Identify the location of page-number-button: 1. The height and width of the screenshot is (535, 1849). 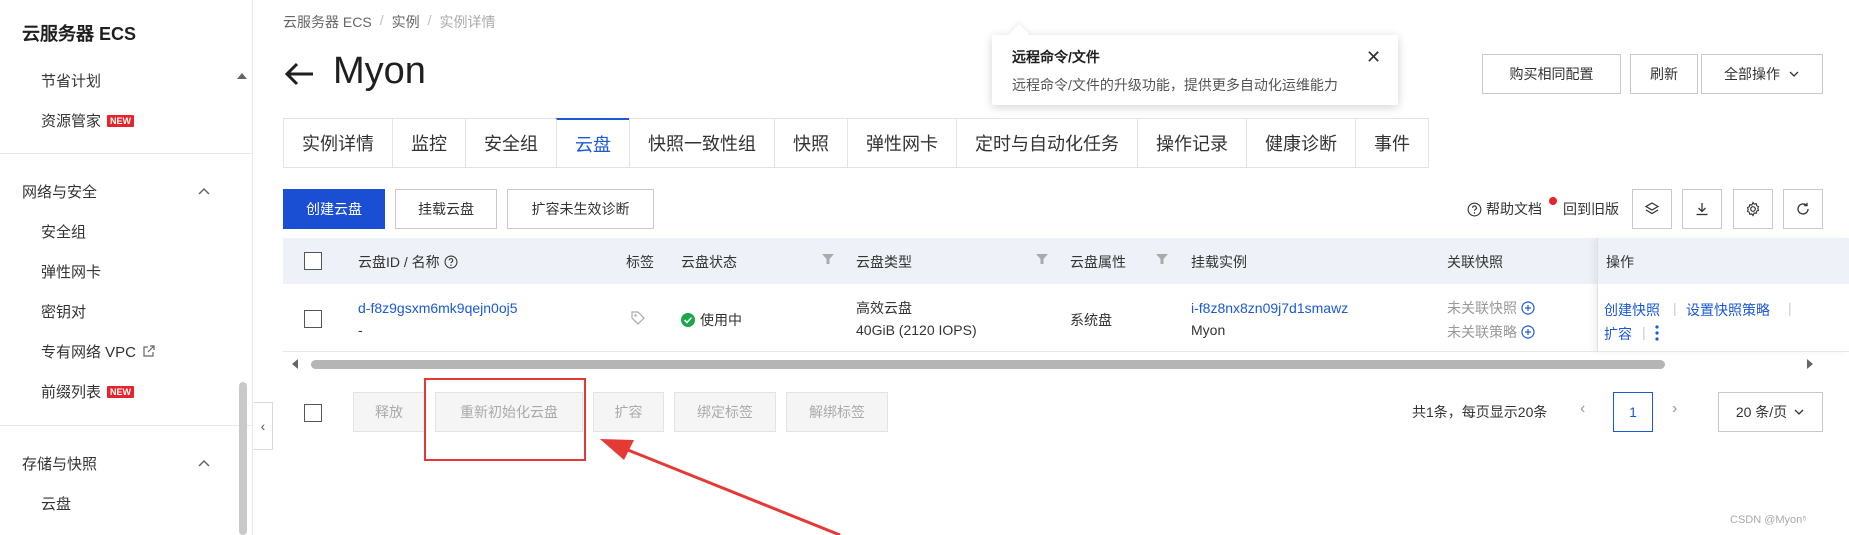
(1633, 412).